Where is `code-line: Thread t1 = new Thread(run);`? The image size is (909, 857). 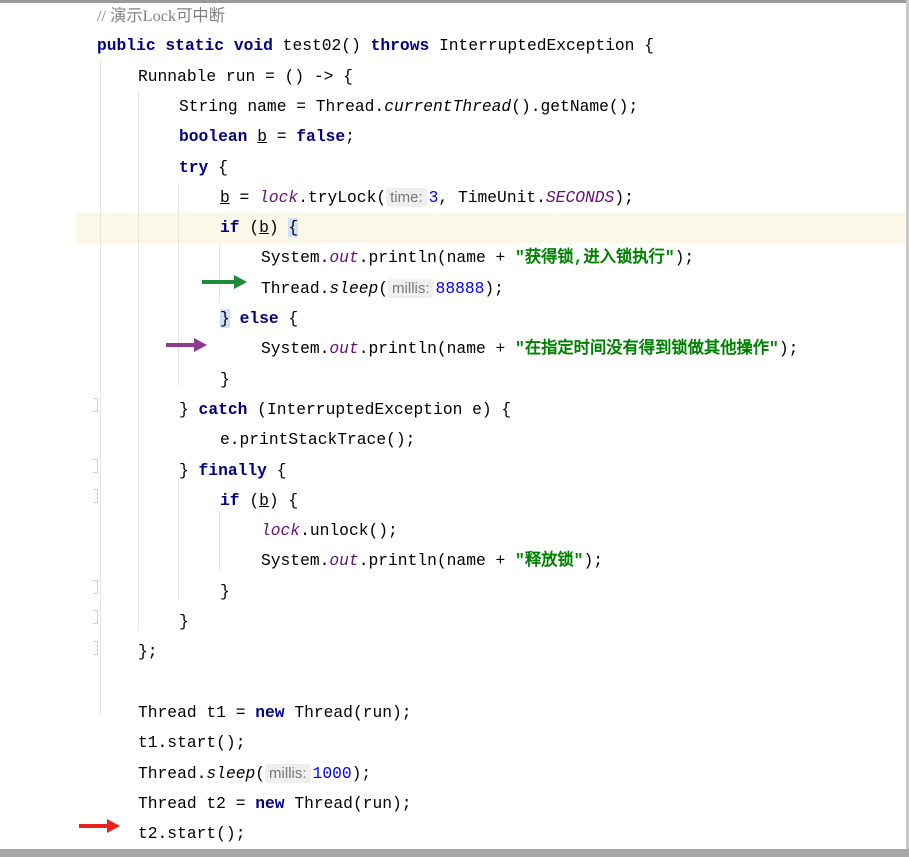 code-line: Thread t1 = new Thread(run); is located at coordinates (275, 713).